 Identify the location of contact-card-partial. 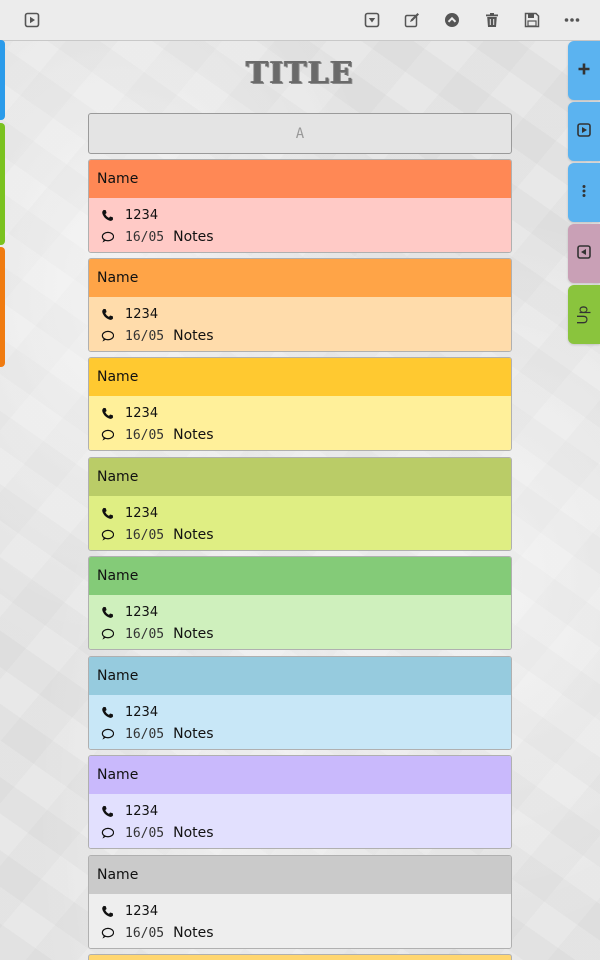
(300, 957).